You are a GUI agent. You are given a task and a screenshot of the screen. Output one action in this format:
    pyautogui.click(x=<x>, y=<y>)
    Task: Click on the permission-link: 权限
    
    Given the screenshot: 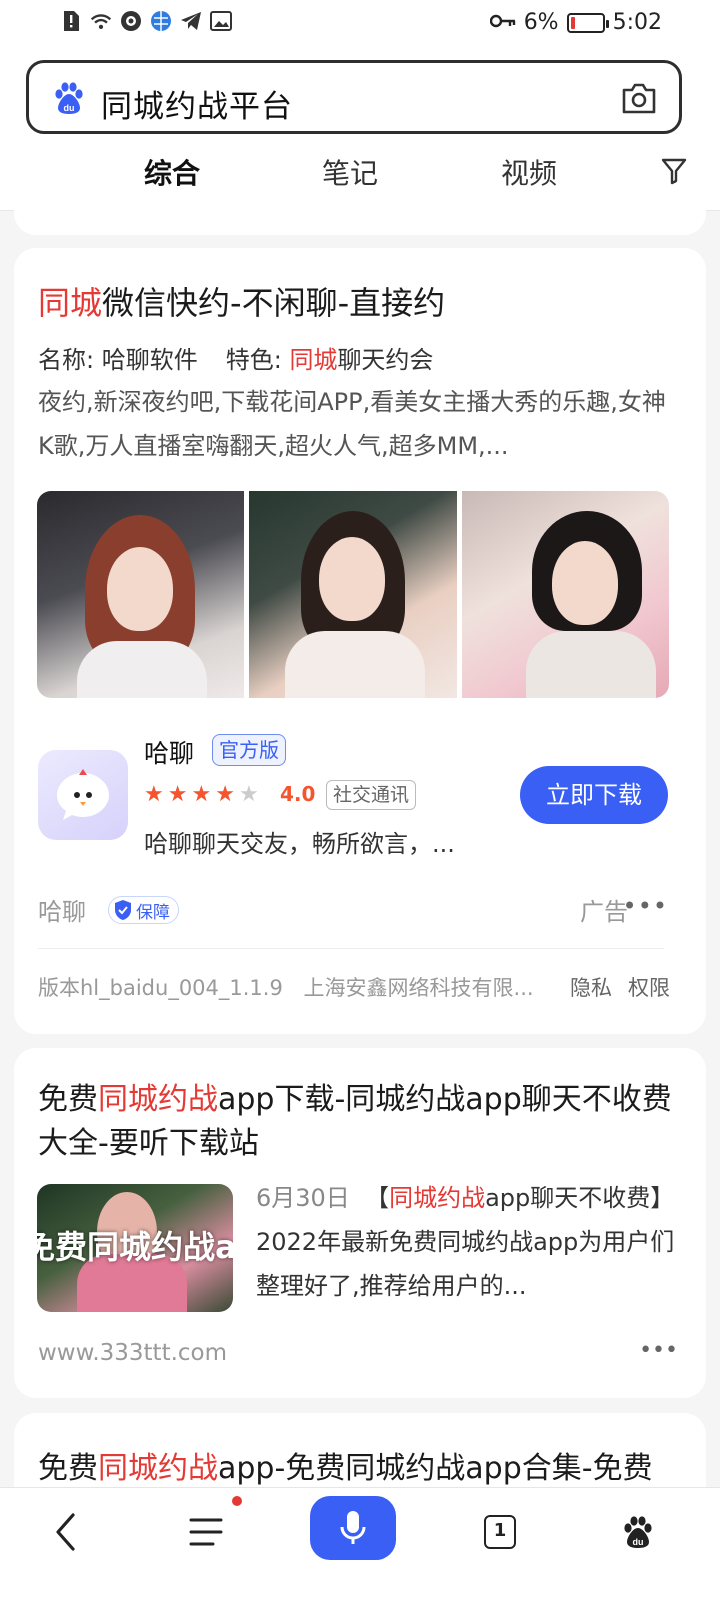 What is the action you would take?
    pyautogui.click(x=649, y=988)
    